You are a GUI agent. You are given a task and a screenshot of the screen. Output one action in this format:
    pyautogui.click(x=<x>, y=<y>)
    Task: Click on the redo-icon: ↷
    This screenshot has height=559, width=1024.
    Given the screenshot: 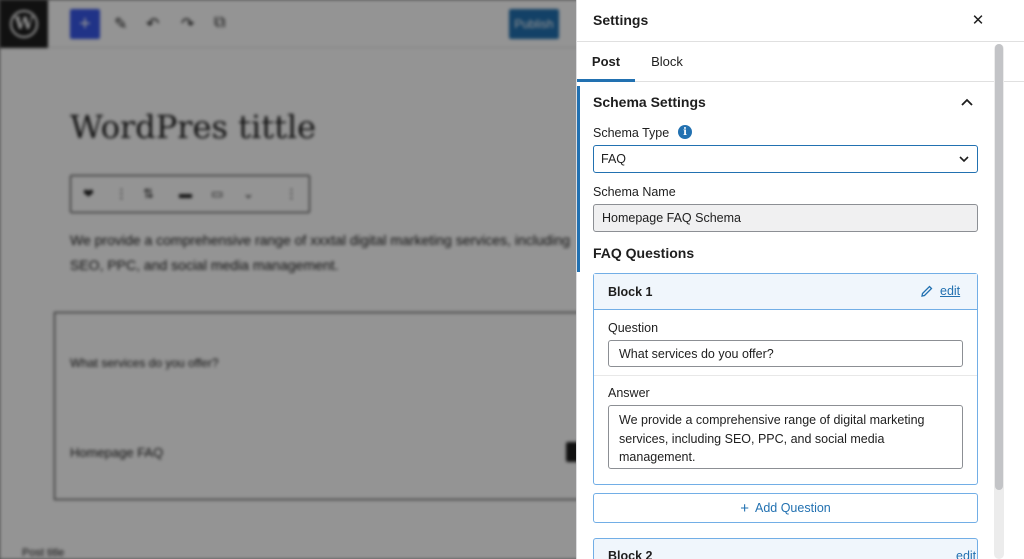 What is the action you would take?
    pyautogui.click(x=187, y=24)
    